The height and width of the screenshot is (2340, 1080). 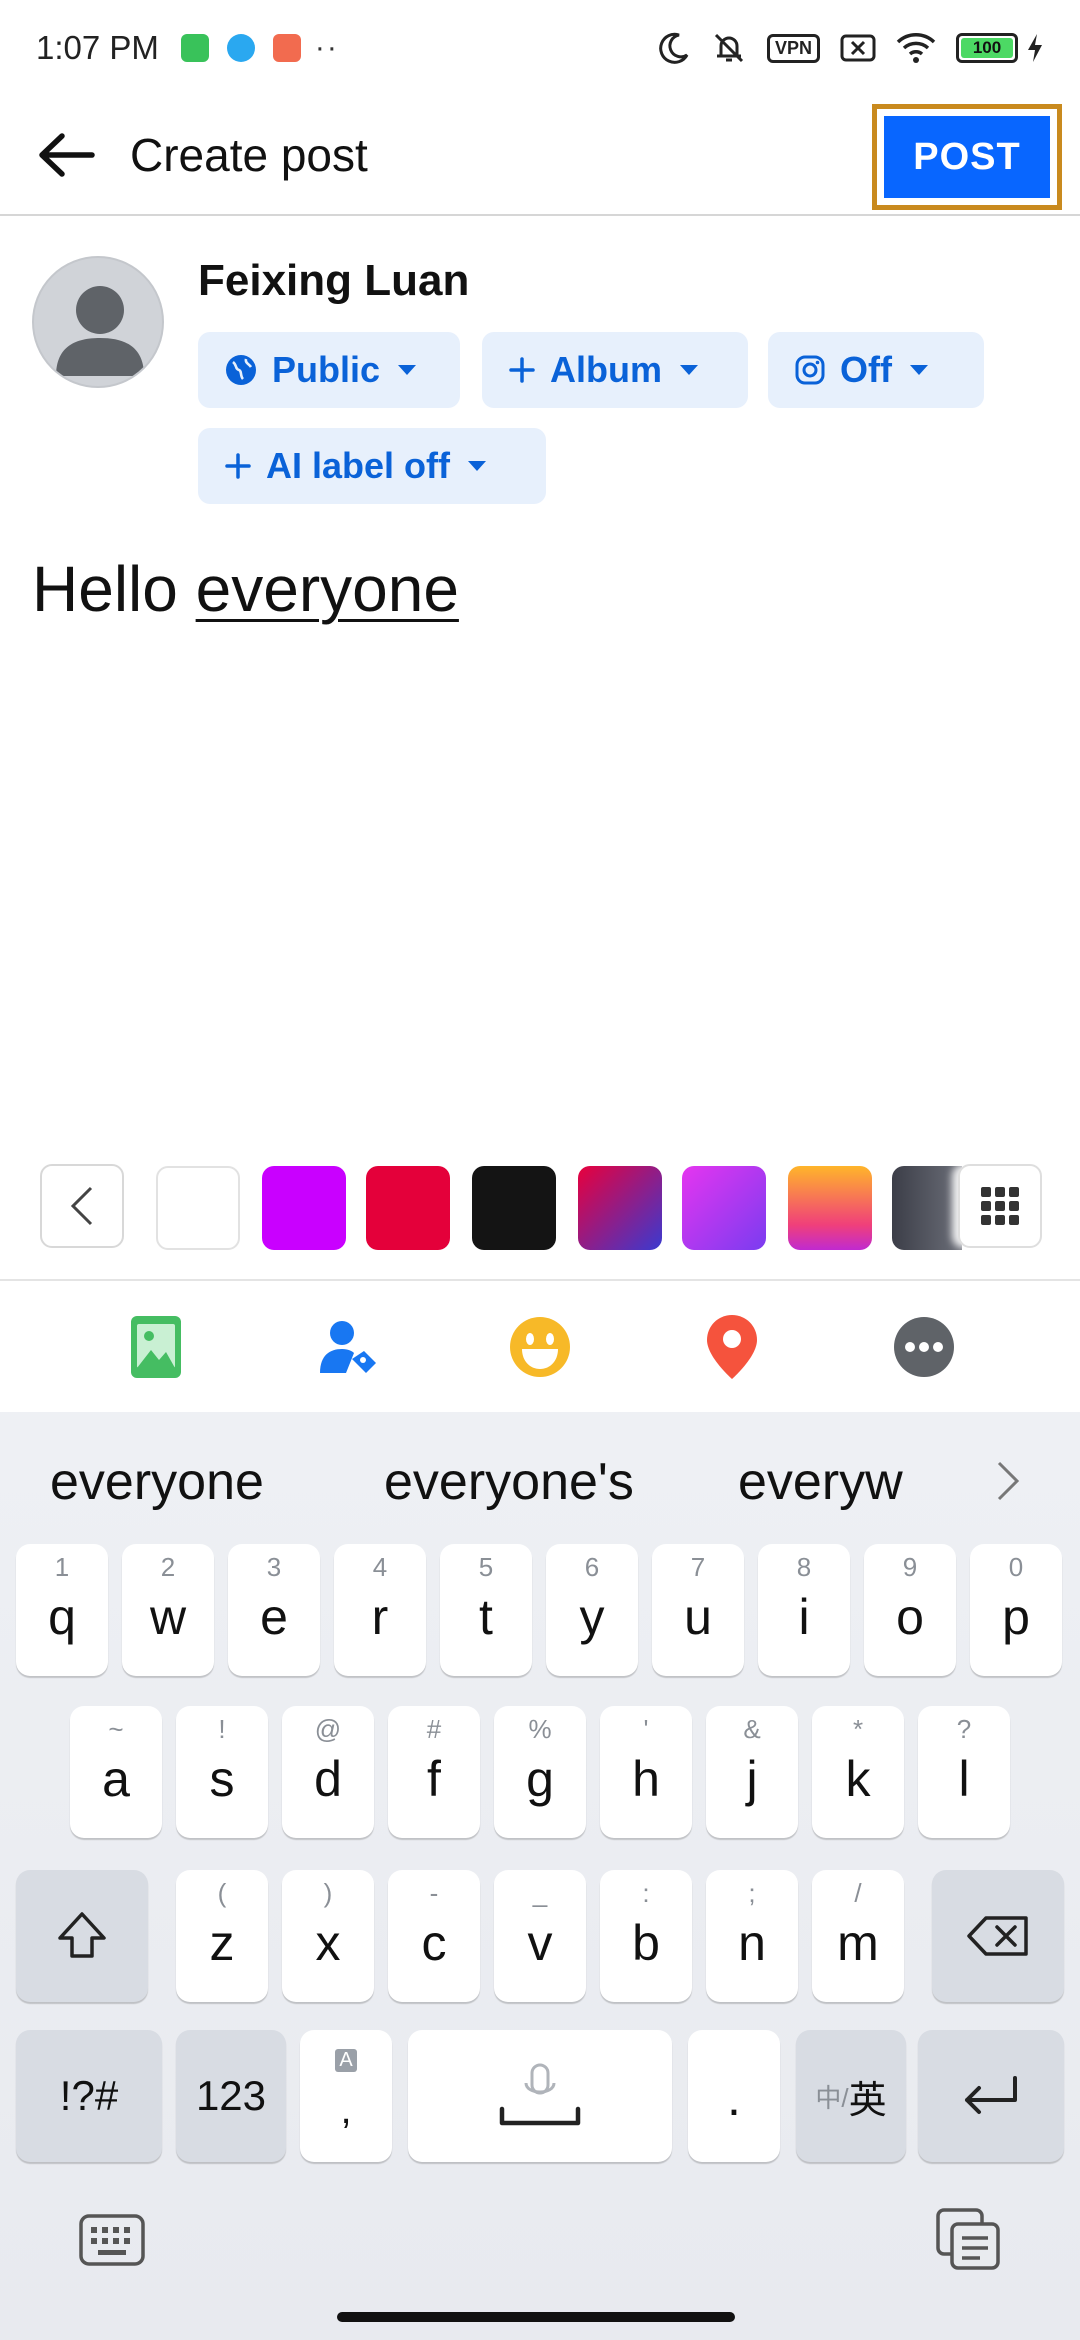 I want to click on key-label: h, so click(x=646, y=1779).